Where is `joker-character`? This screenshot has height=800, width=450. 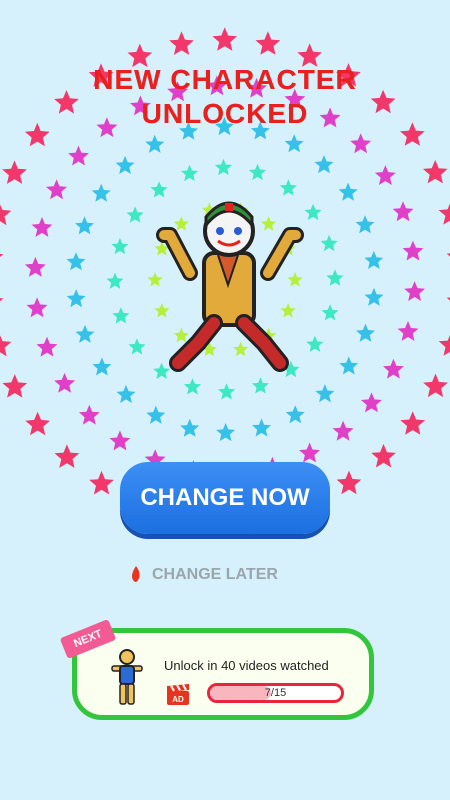 joker-character is located at coordinates (230, 286).